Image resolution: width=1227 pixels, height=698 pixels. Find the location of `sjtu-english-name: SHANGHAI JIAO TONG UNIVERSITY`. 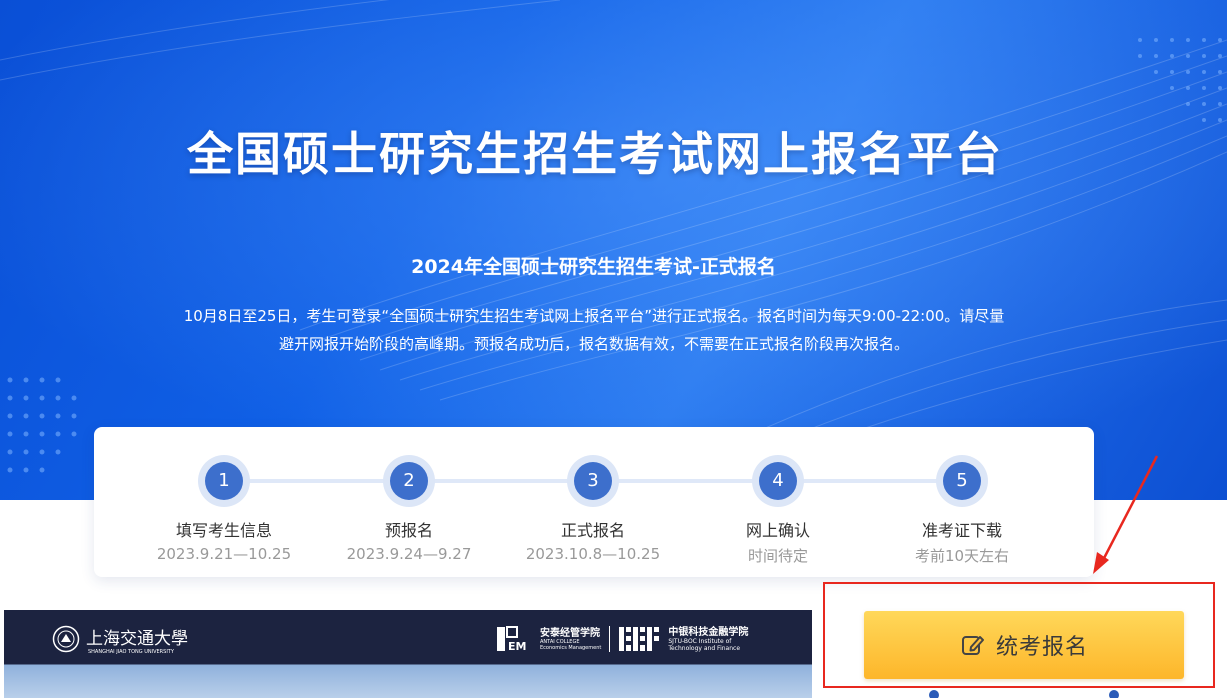

sjtu-english-name: SHANGHAI JIAO TONG UNIVERSITY is located at coordinates (131, 652).